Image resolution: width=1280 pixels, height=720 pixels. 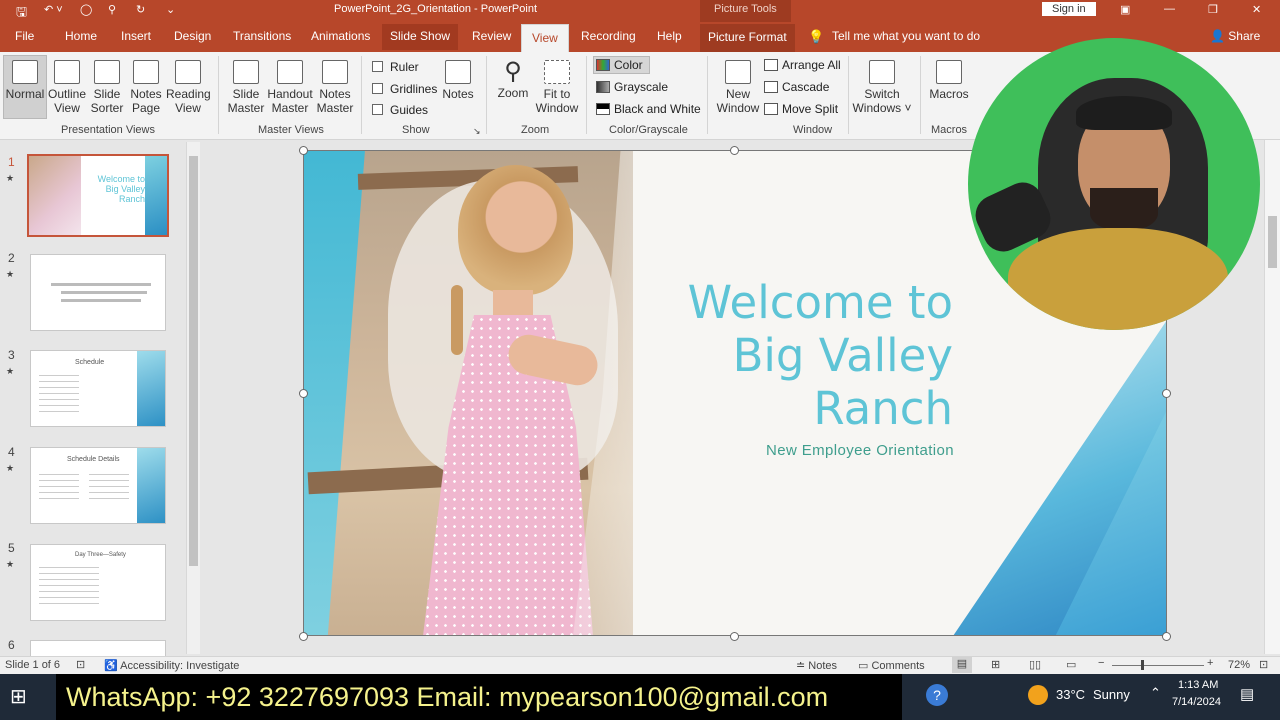 I want to click on tab-transitions: Transitions, so click(x=262, y=36).